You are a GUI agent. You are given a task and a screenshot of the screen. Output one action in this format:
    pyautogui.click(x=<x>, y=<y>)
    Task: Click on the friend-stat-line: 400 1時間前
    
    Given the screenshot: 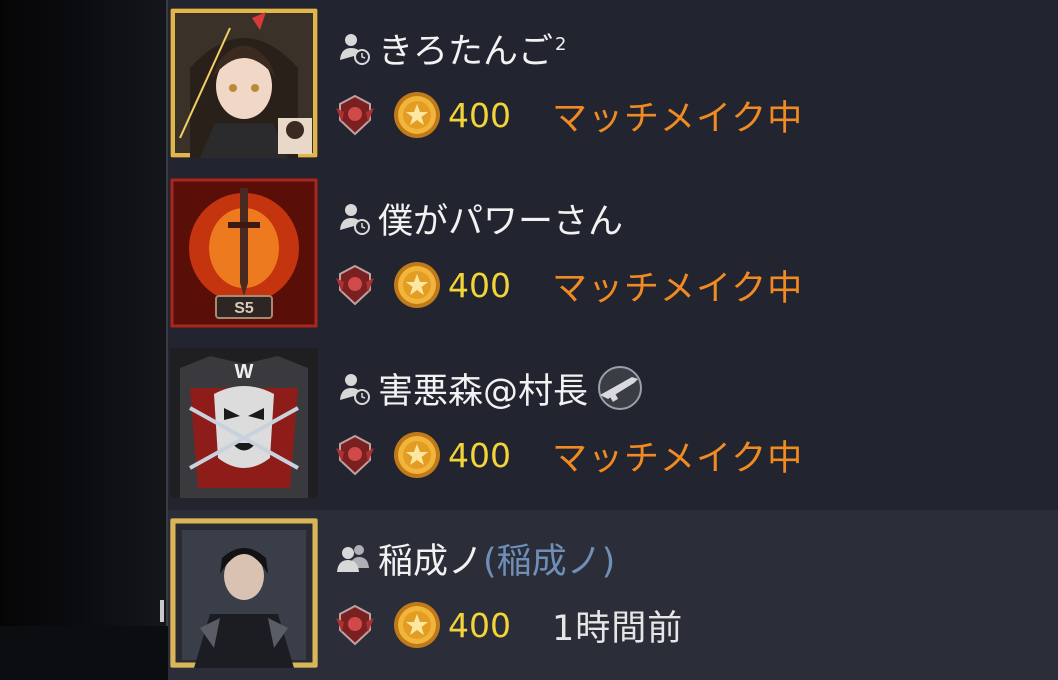 What is the action you would take?
    pyautogui.click(x=506, y=625)
    